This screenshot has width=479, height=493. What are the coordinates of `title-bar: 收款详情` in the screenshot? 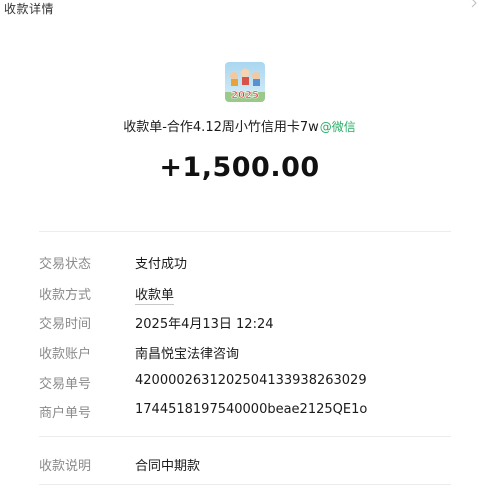 It's located at (239, 9).